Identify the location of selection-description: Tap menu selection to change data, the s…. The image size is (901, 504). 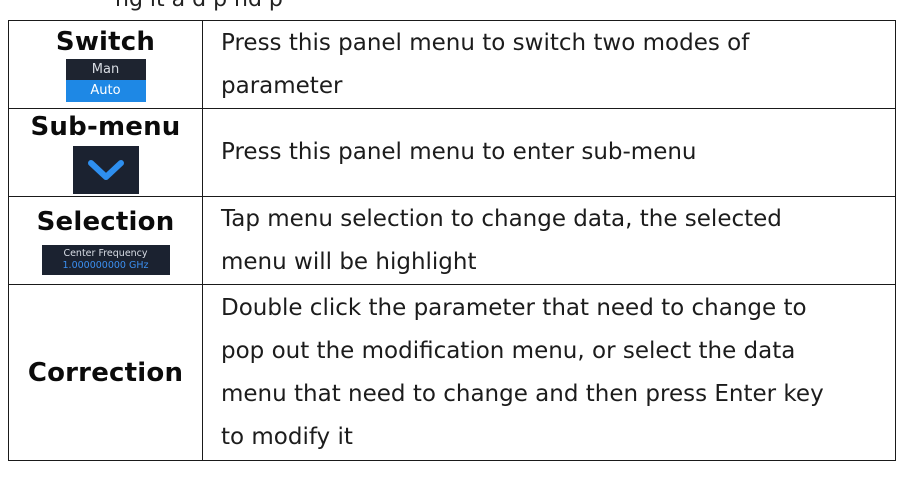
(549, 240).